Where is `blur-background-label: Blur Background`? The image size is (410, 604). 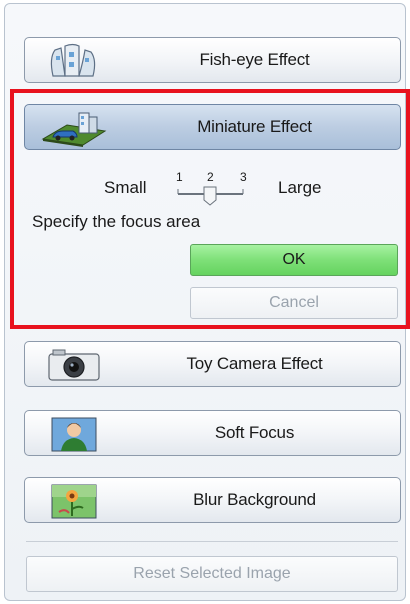
blur-background-label: Blur Background is located at coordinates (254, 499).